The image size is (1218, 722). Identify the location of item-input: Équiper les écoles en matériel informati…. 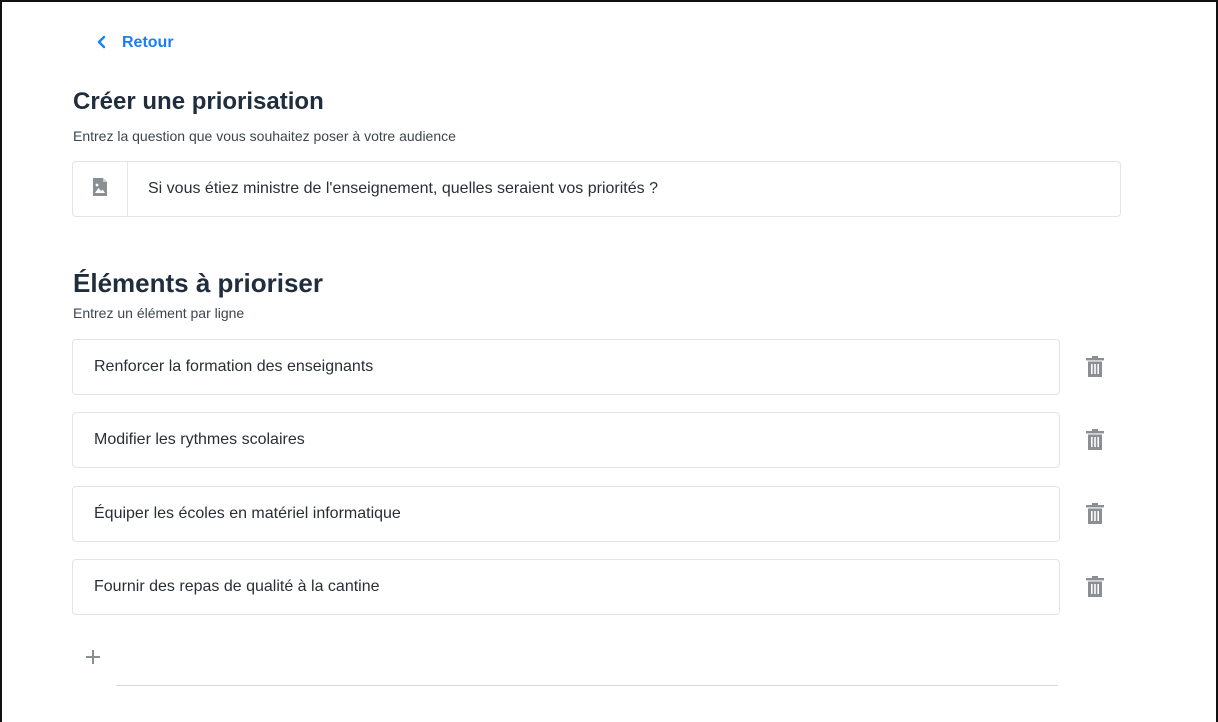
(566, 514).